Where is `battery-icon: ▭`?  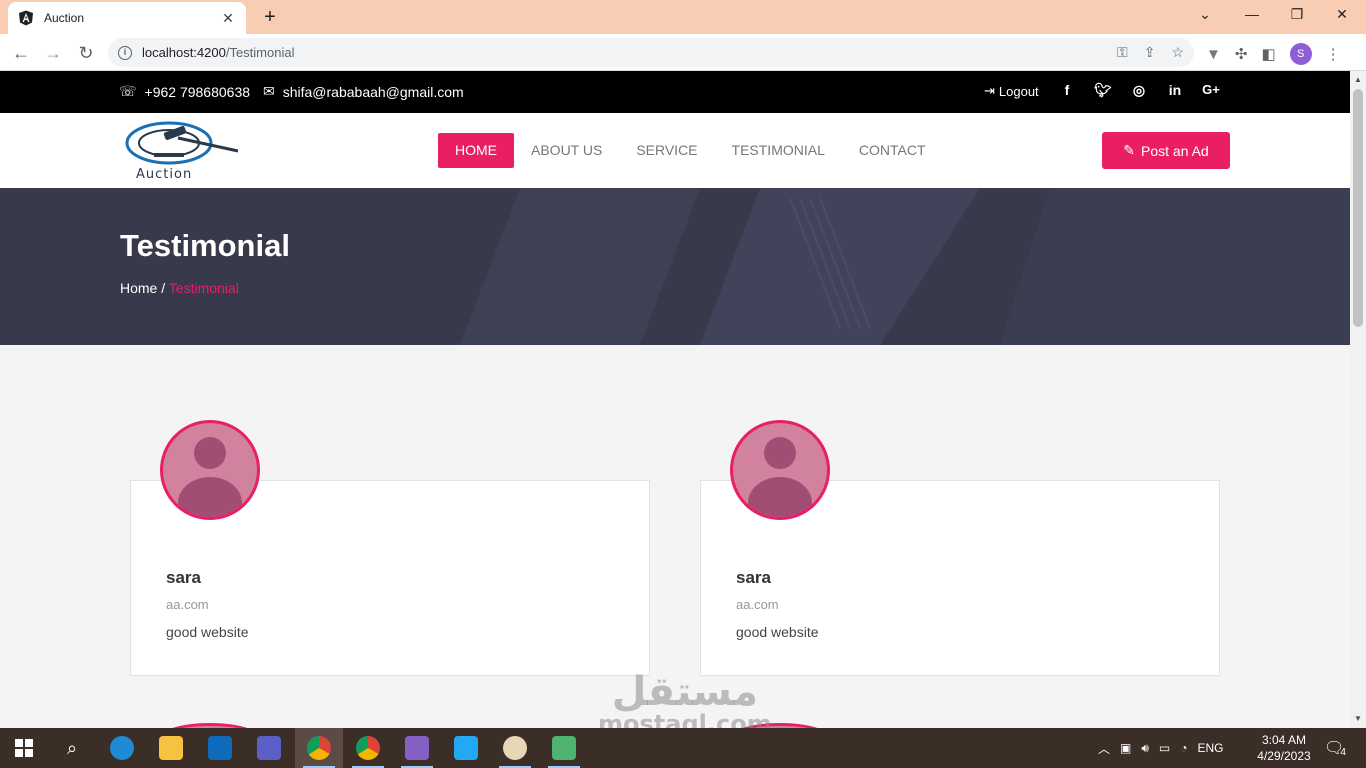 battery-icon: ▭ is located at coordinates (1164, 748).